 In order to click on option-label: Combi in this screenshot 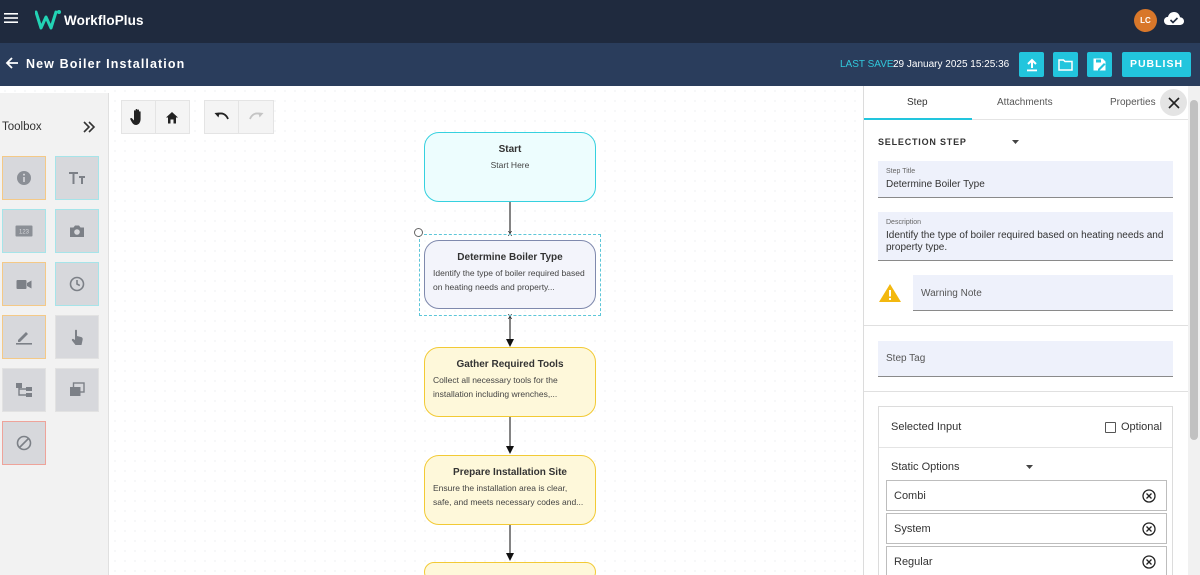, I will do `click(910, 496)`.